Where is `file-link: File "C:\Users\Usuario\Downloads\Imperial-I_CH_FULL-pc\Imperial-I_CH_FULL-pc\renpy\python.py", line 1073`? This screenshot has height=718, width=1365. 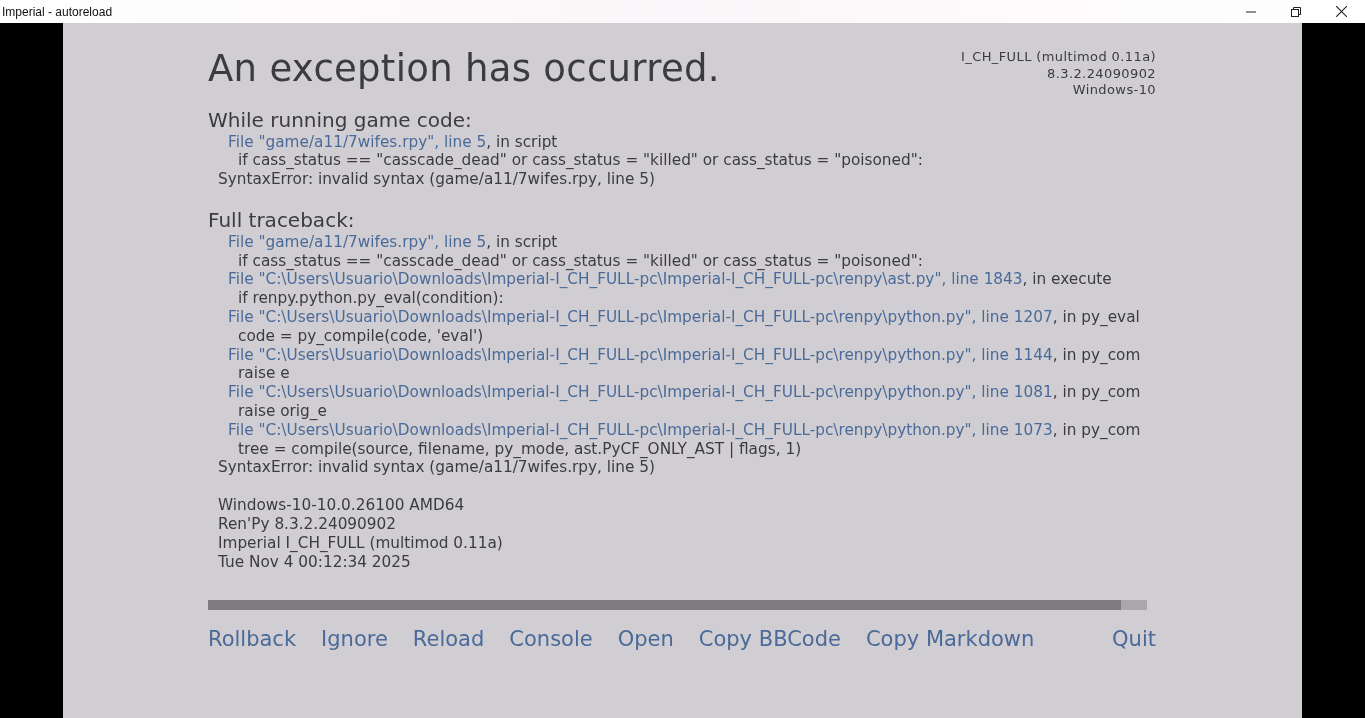
file-link: File "C:\Users\Usuario\Downloads\Imperial-I_CH_FULL-pc\Imperial-I_CH_FULL-pc\renpy\python.py", line 1073 is located at coordinates (640, 429).